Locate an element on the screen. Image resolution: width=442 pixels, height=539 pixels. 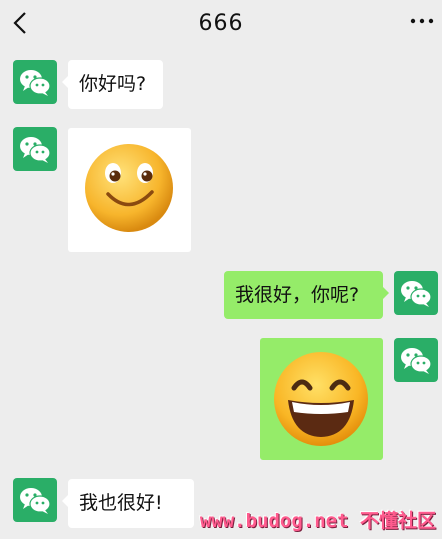
message-text: 你好吗? is located at coordinates (113, 84).